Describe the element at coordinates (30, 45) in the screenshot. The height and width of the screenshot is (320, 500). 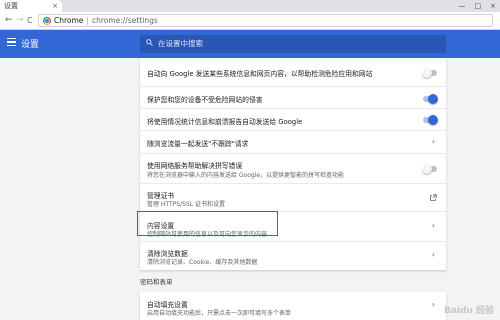
I see `page-title: 设置` at that location.